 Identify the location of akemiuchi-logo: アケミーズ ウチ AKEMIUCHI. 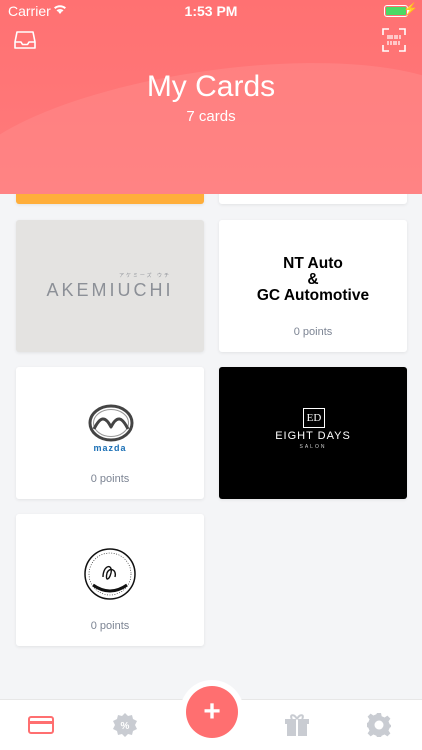
(110, 286).